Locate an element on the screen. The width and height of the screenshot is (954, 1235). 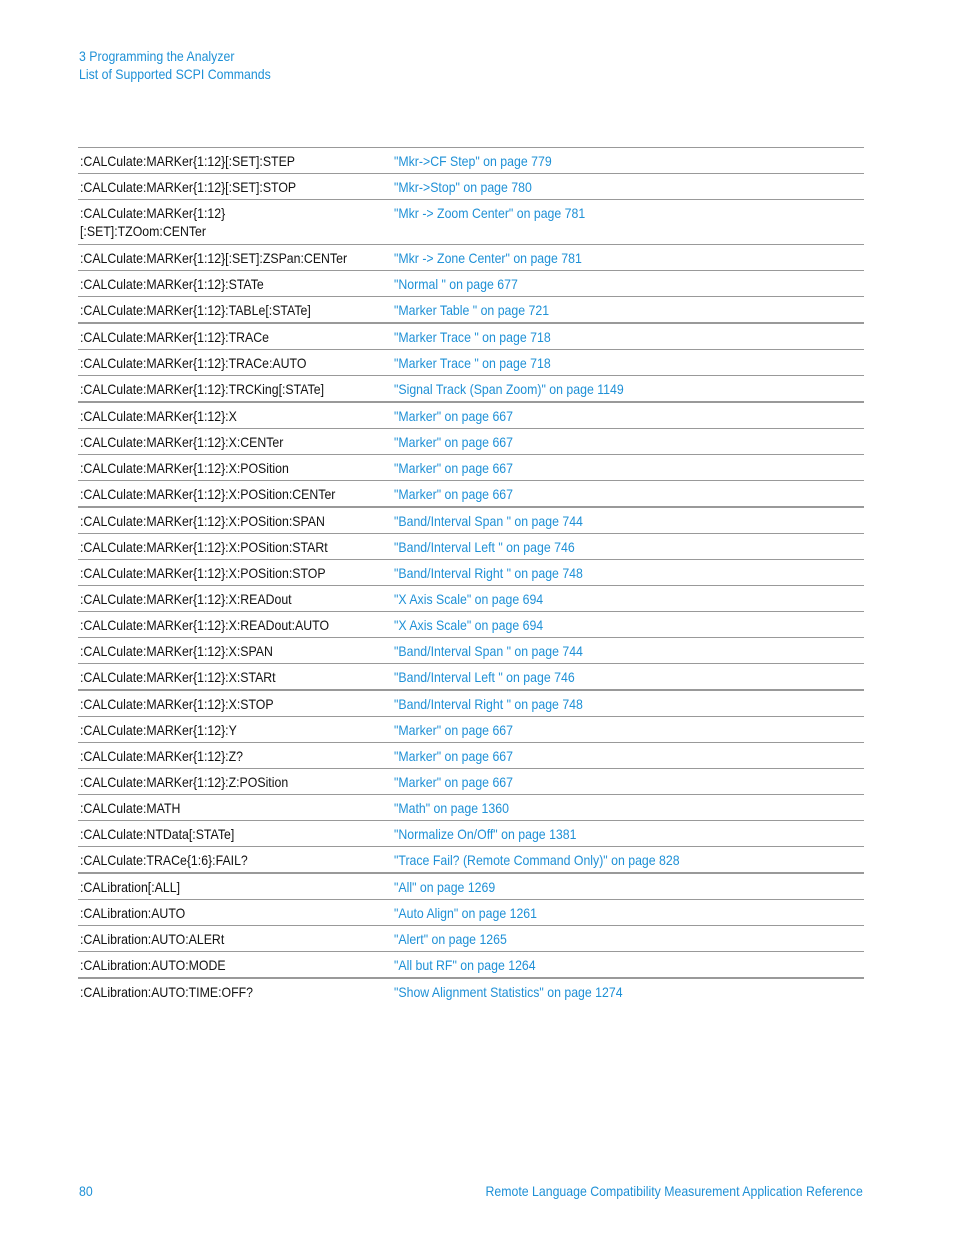
scpi-command: :CALCulate:MARKer{1:12}:STATe is located at coordinates (172, 284).